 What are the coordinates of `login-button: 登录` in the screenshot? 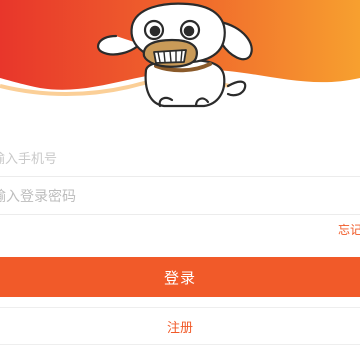 It's located at (180, 277).